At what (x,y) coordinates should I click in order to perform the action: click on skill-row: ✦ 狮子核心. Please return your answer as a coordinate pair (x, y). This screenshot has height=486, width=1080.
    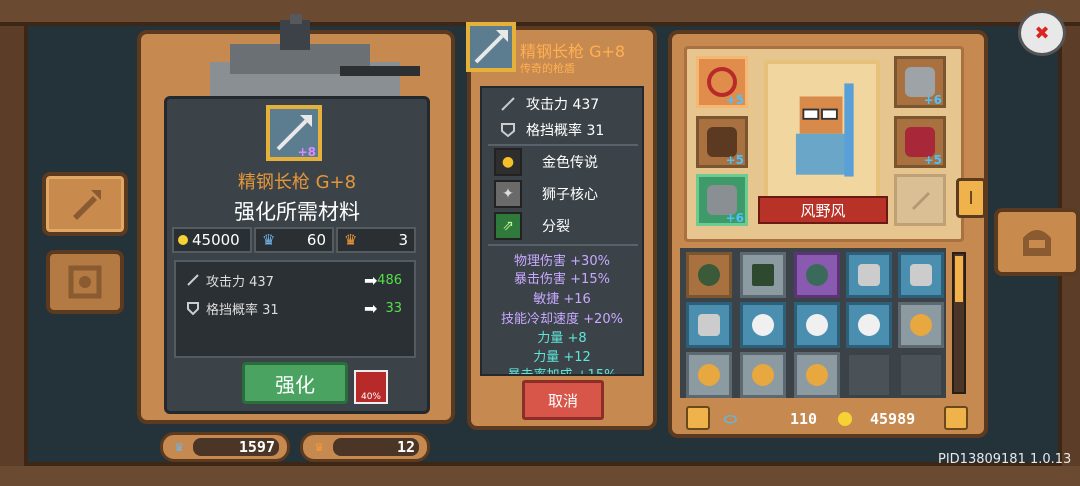
    Looking at the image, I should click on (566, 194).